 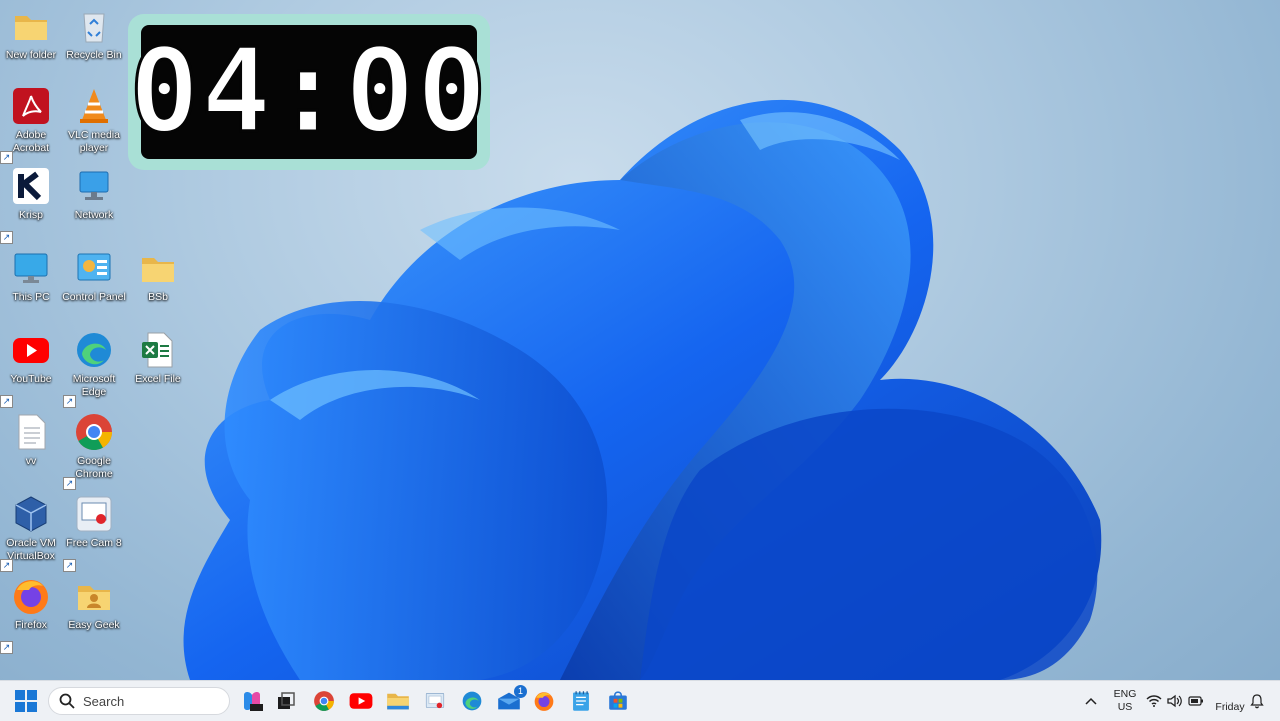 I want to click on desktop-icon-label: Free Cam 8, so click(x=94, y=543).